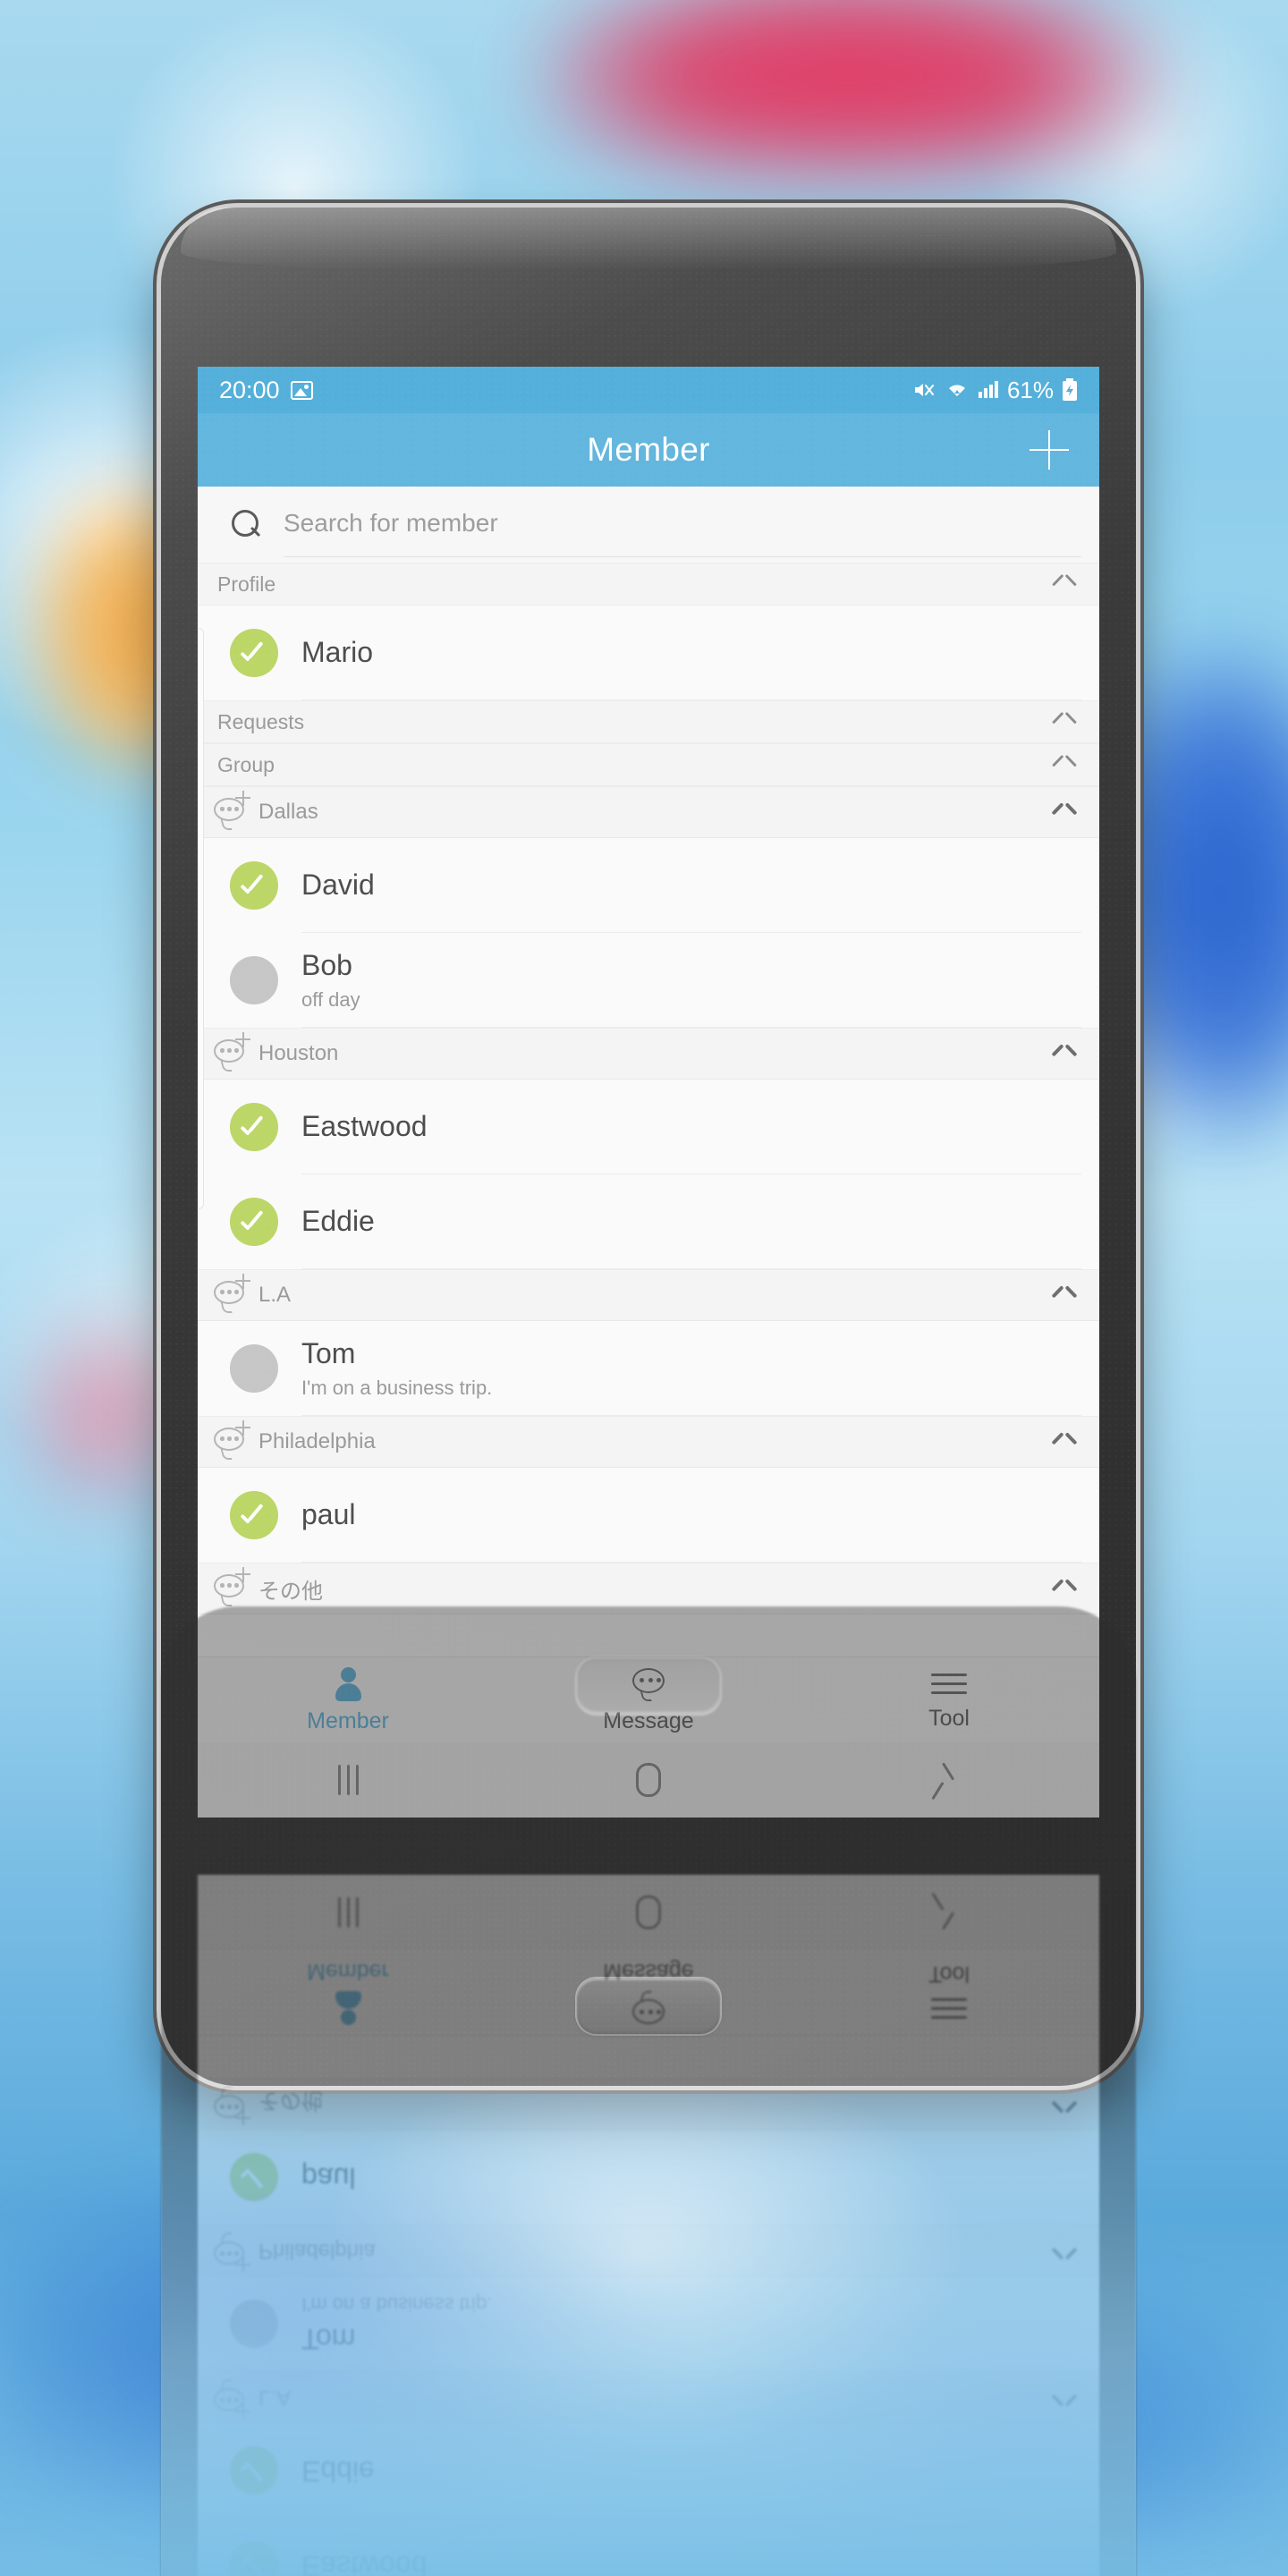 The height and width of the screenshot is (2576, 1288). I want to click on home-icon, so click(648, 1780).